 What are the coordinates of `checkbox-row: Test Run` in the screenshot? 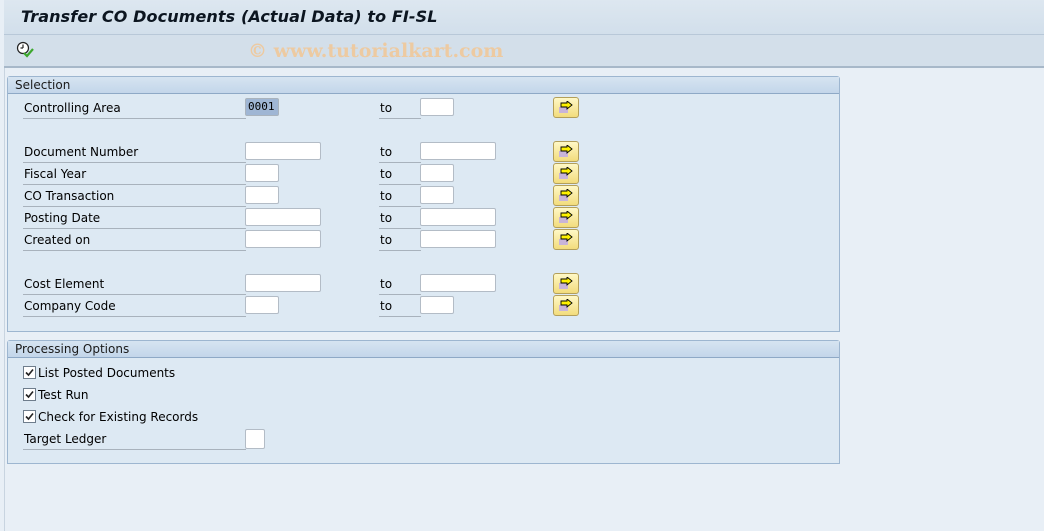 It's located at (55, 395).